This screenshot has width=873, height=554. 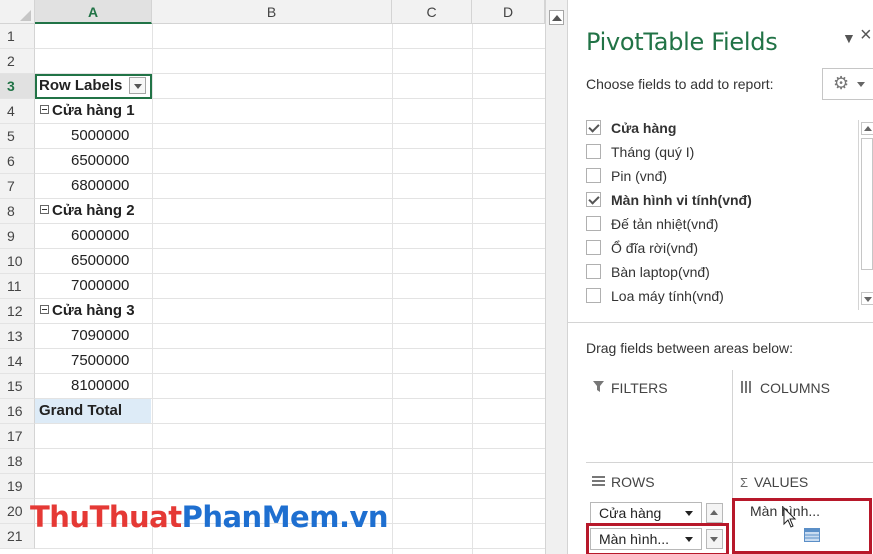 I want to click on value-cell: 7500000, so click(x=93, y=361).